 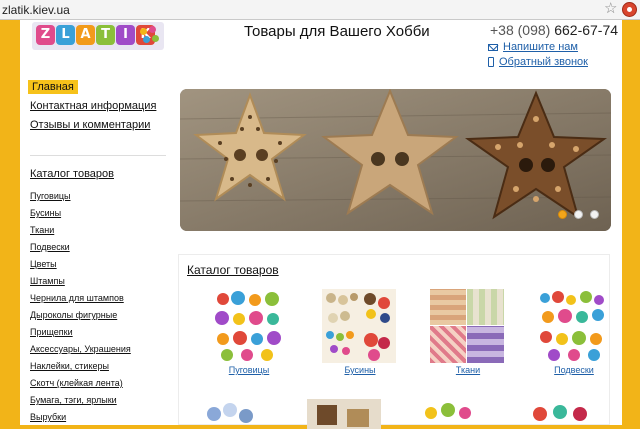 What do you see at coordinates (47, 281) in the screenshot?
I see `category-link: Штампы` at bounding box center [47, 281].